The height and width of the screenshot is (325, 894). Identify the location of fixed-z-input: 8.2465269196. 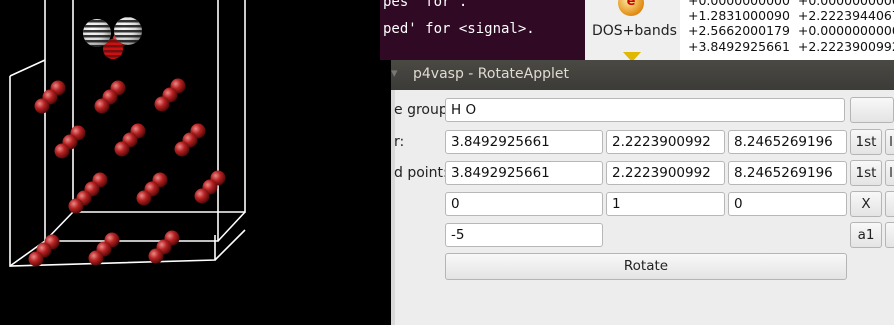
(787, 173).